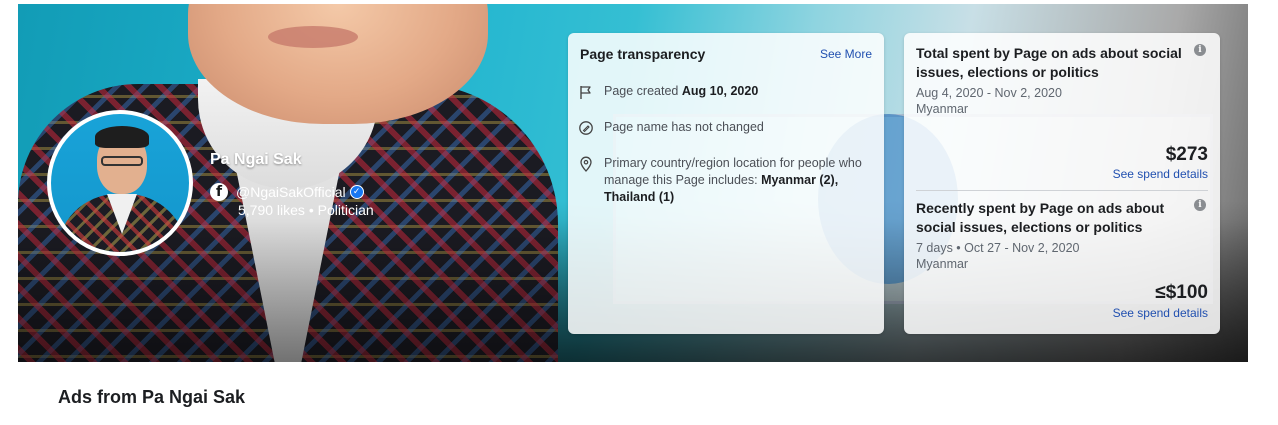  What do you see at coordinates (989, 93) in the screenshot?
I see `total-spend-date-range: Aug 4, 2020 - Nov 2, 2020` at bounding box center [989, 93].